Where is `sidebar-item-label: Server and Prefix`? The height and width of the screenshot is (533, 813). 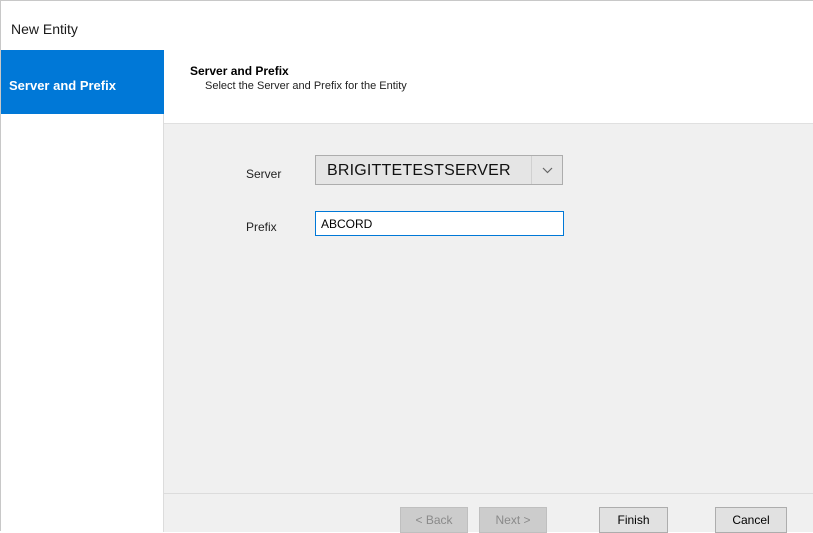 sidebar-item-label: Server and Prefix is located at coordinates (62, 85).